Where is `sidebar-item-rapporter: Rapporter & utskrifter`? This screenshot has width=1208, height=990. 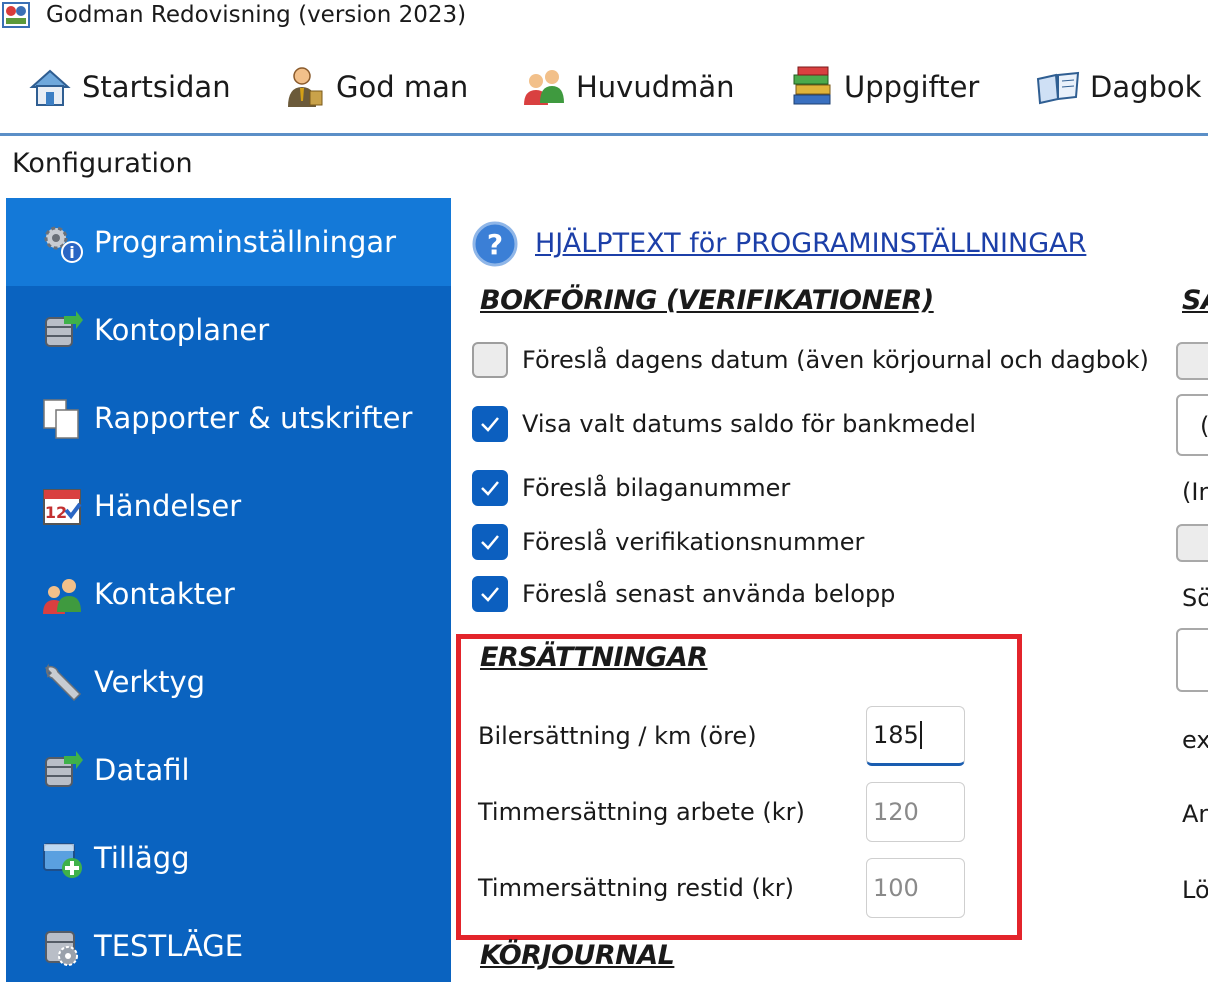
sidebar-item-rapporter: Rapporter & utskrifter is located at coordinates (228, 418).